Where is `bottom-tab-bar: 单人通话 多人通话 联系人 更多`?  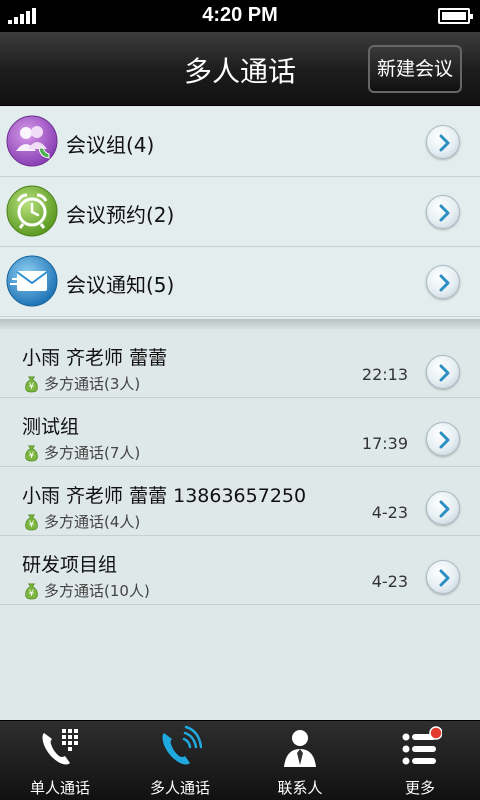
bottom-tab-bar: 单人通话 多人通话 联系人 更多 is located at coordinates (240, 760).